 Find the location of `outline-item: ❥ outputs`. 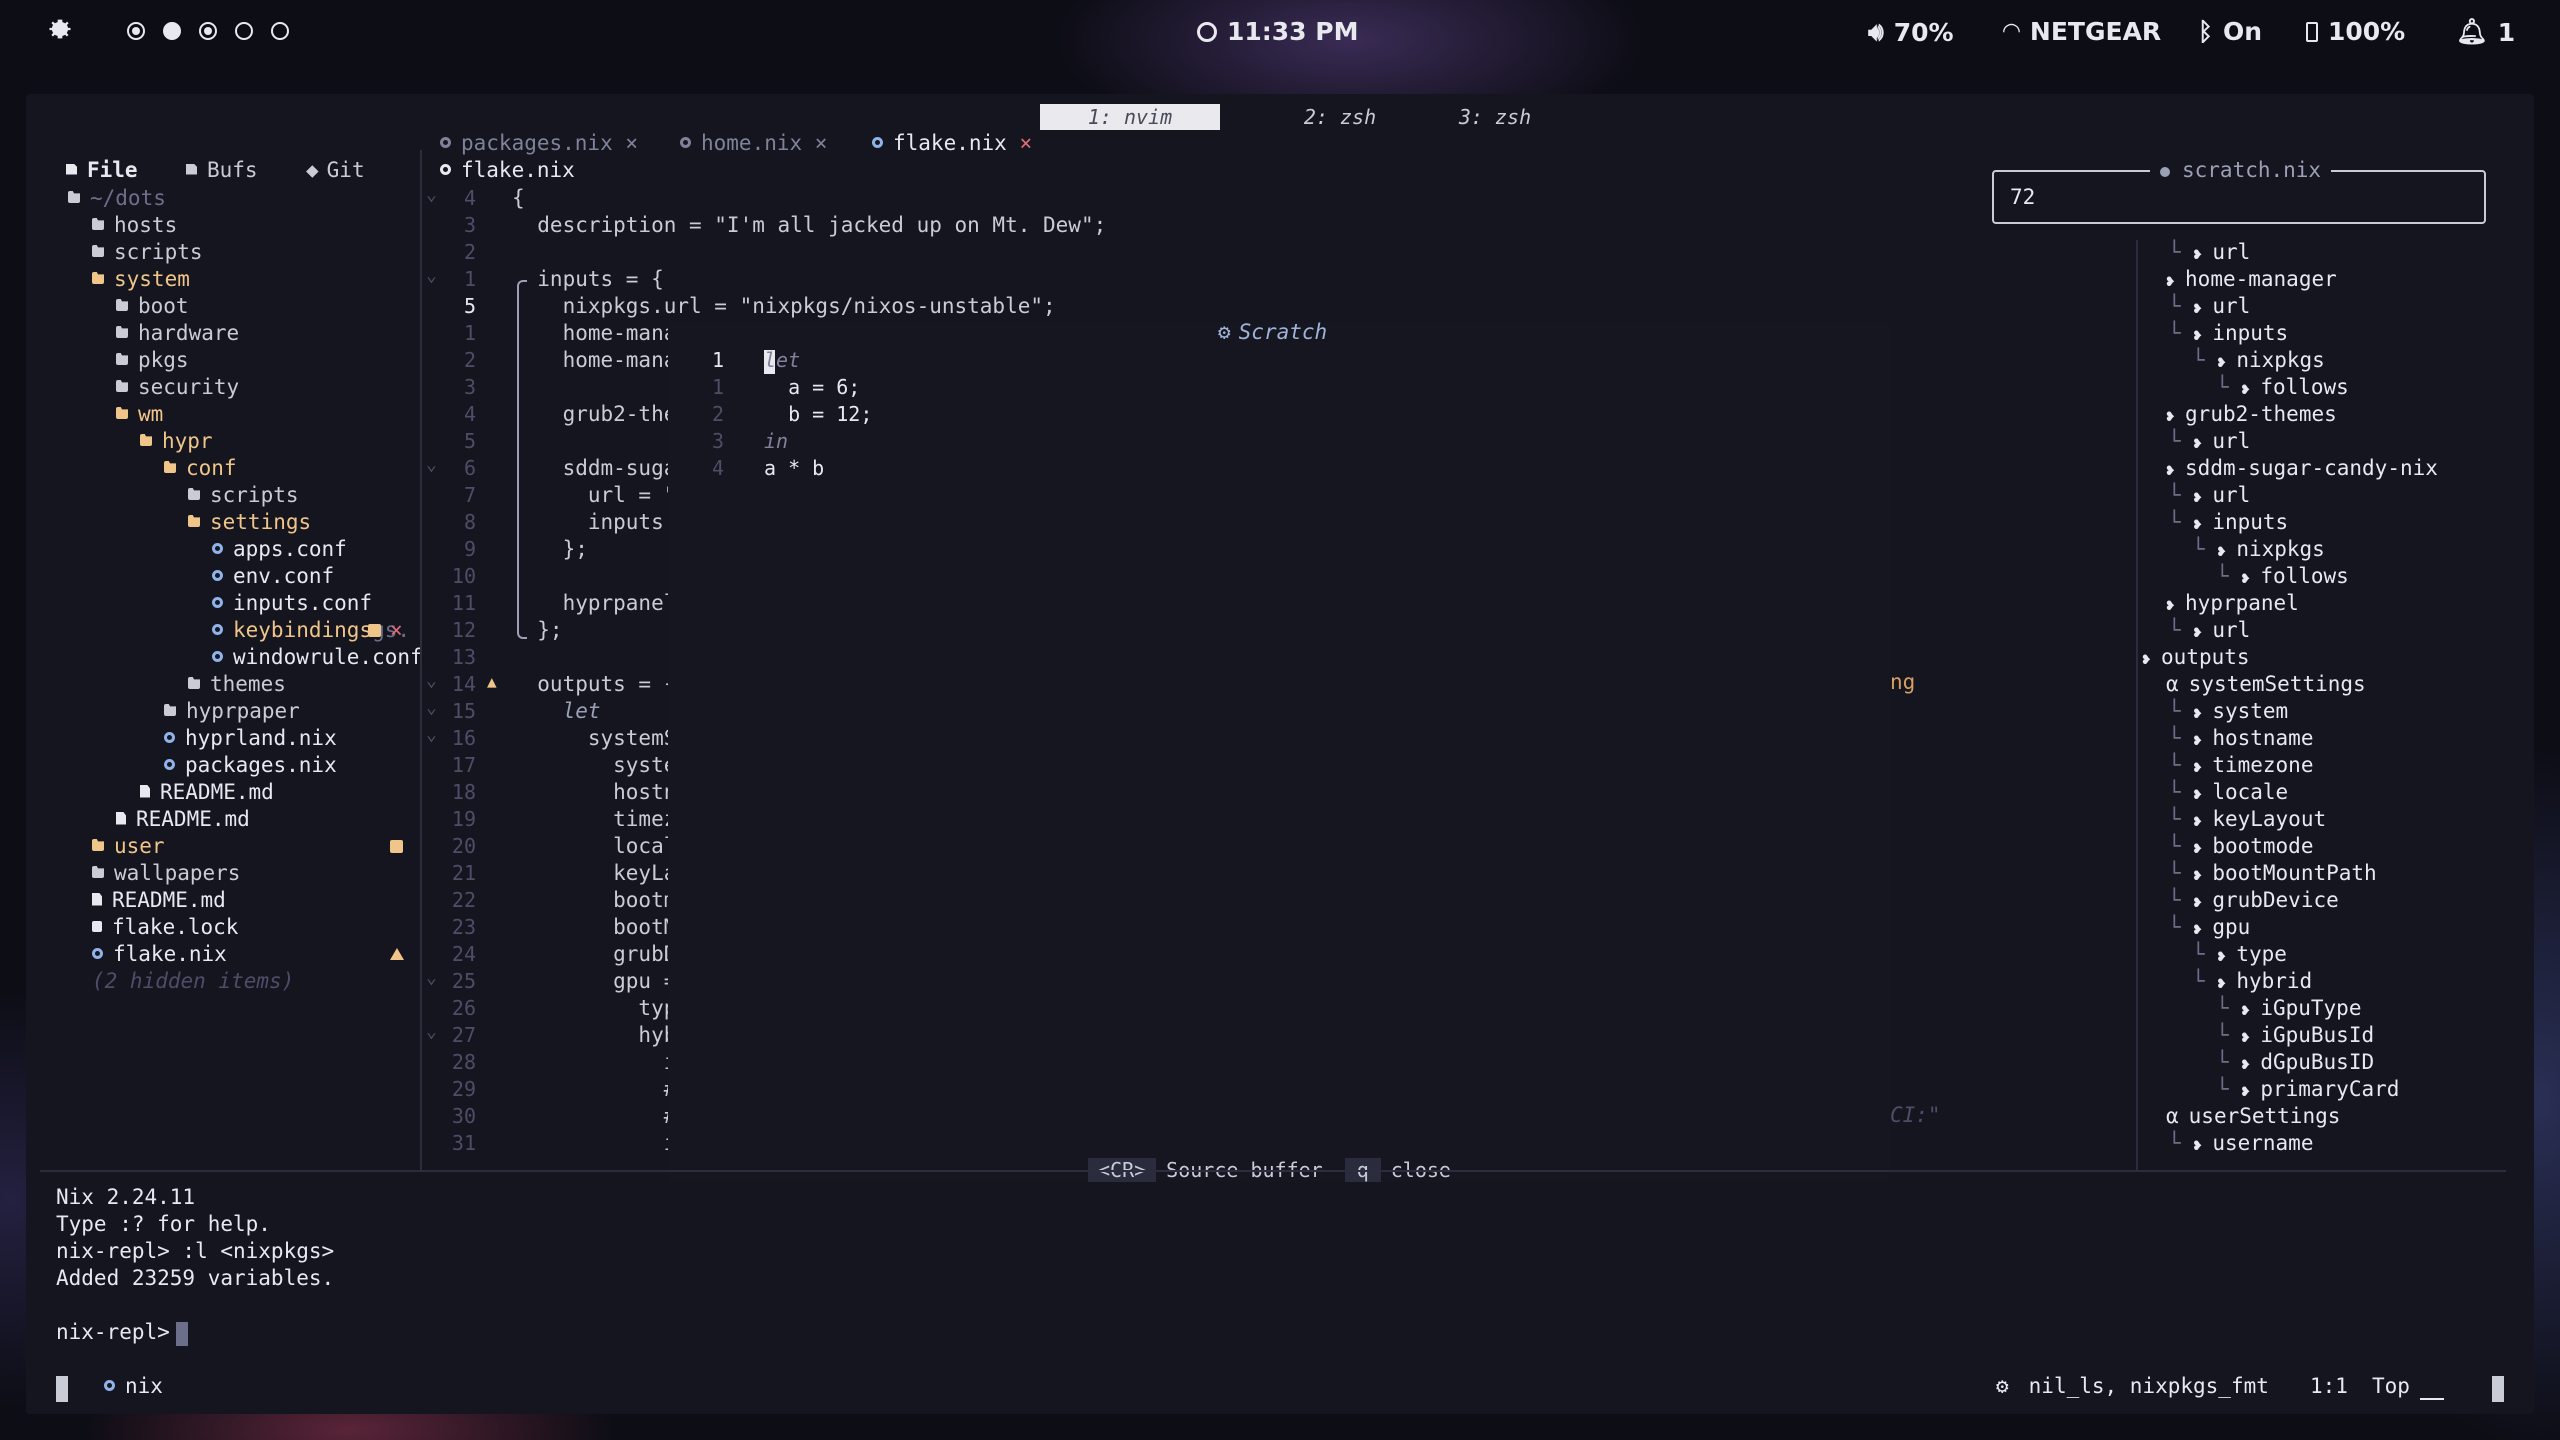

outline-item: ❥ outputs is located at coordinates (2196, 658).